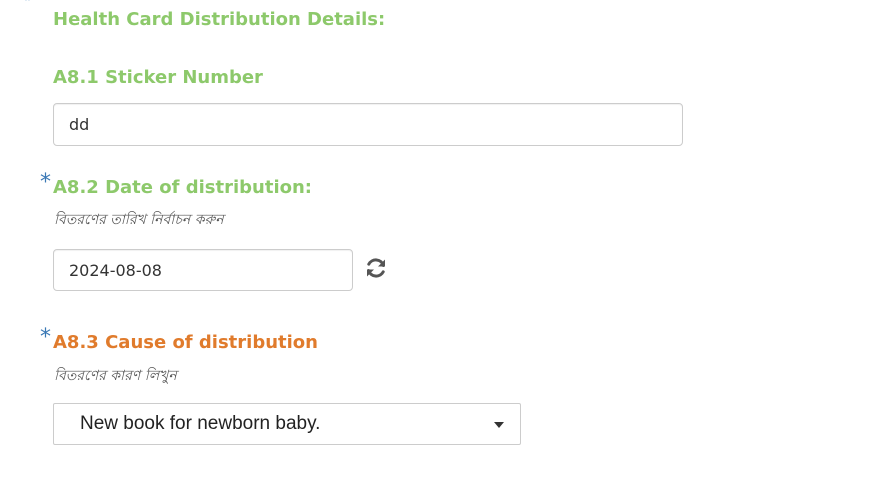  I want to click on sticker-number-value: dd, so click(79, 124).